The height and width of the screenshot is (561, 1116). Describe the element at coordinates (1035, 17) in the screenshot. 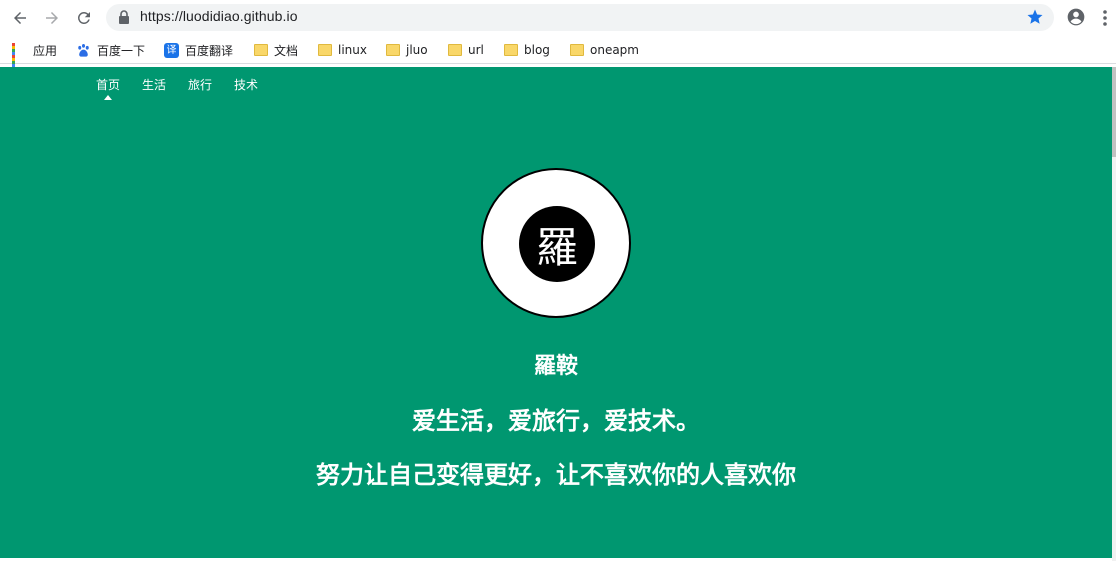

I see `bookmark-star-icon` at that location.